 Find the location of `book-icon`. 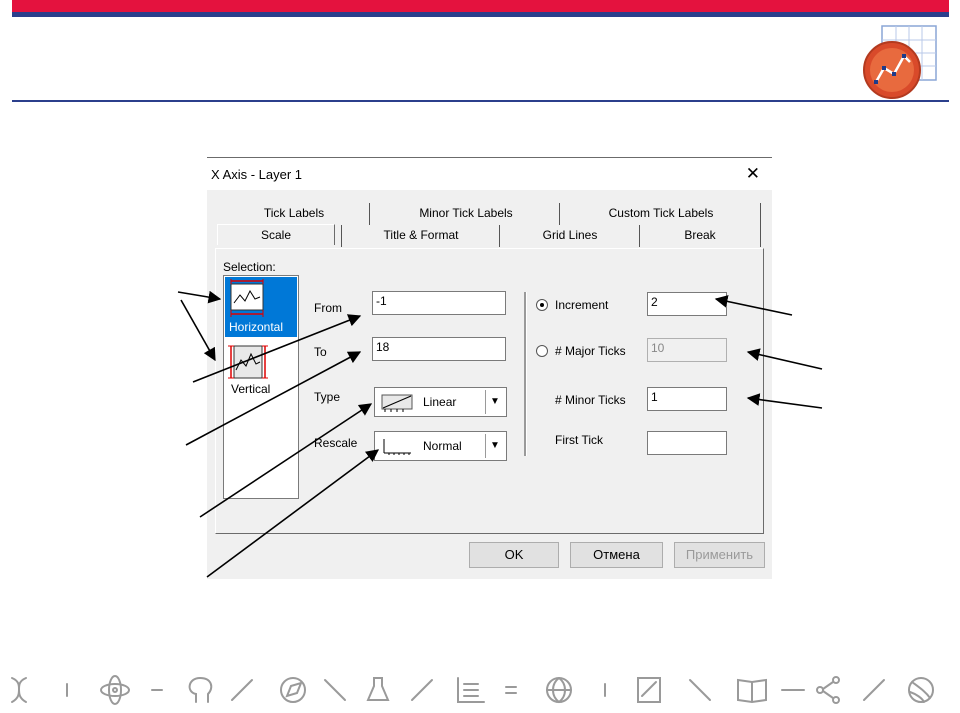

book-icon is located at coordinates (752, 691).